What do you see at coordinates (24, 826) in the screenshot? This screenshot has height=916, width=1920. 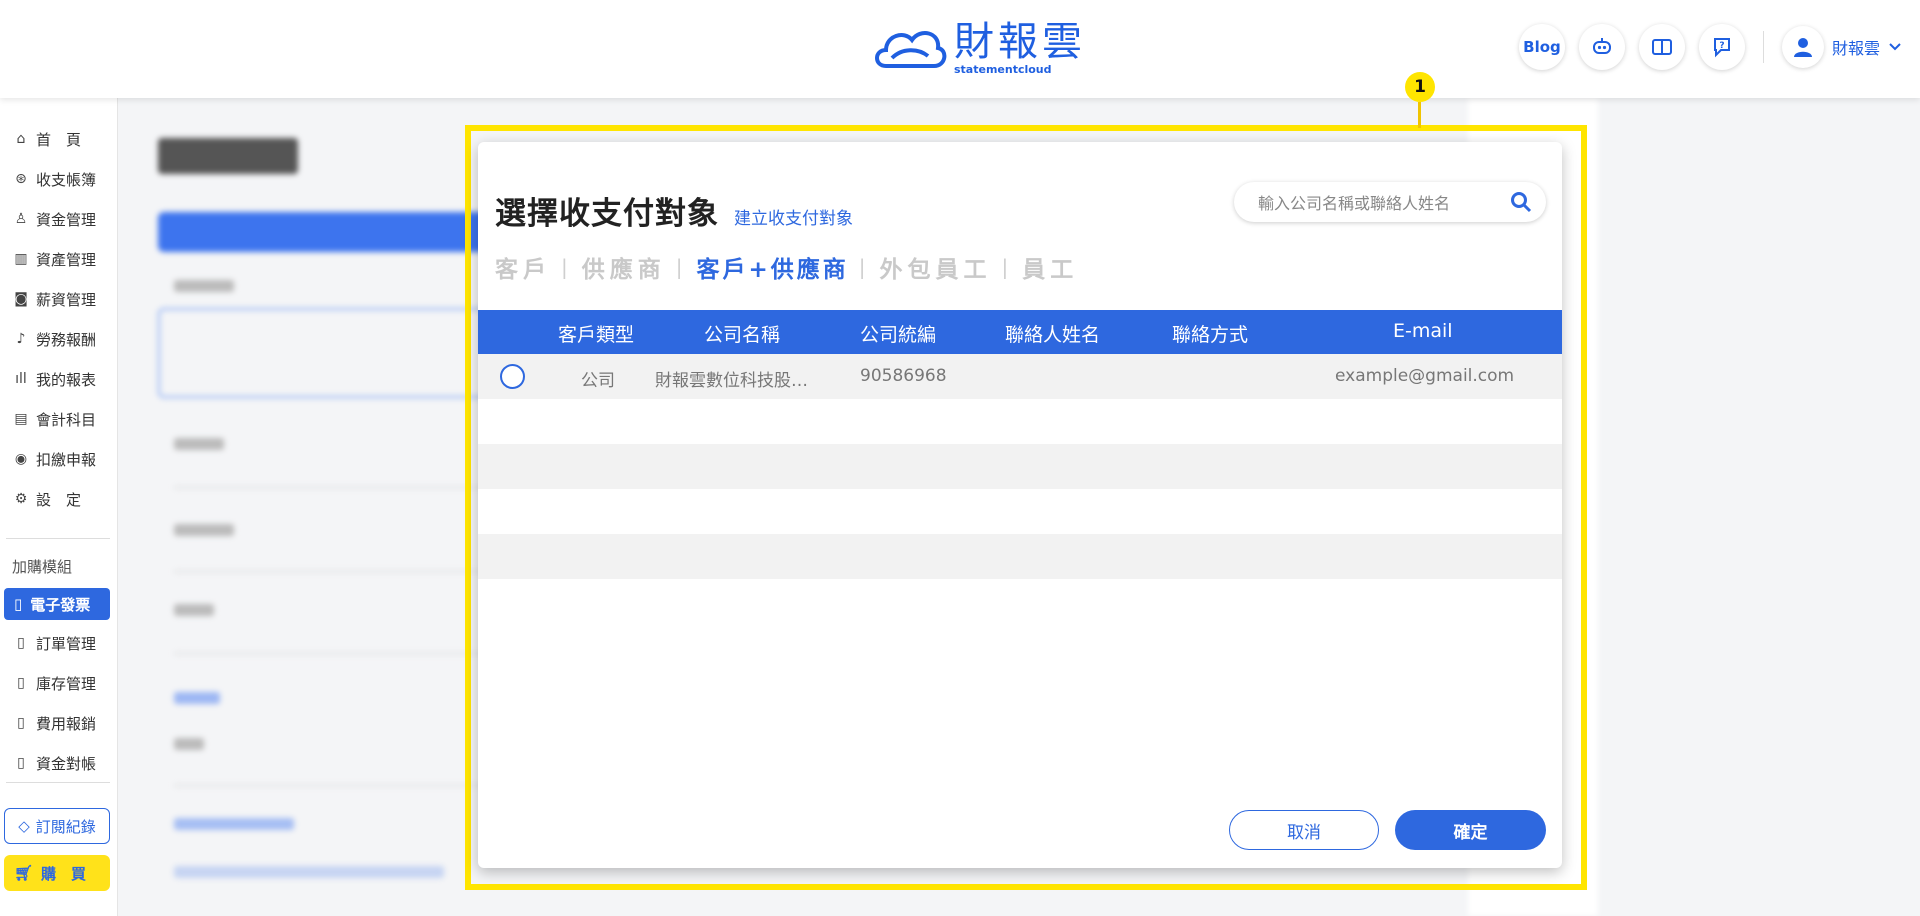 I see `diamond-icon: ◇` at bounding box center [24, 826].